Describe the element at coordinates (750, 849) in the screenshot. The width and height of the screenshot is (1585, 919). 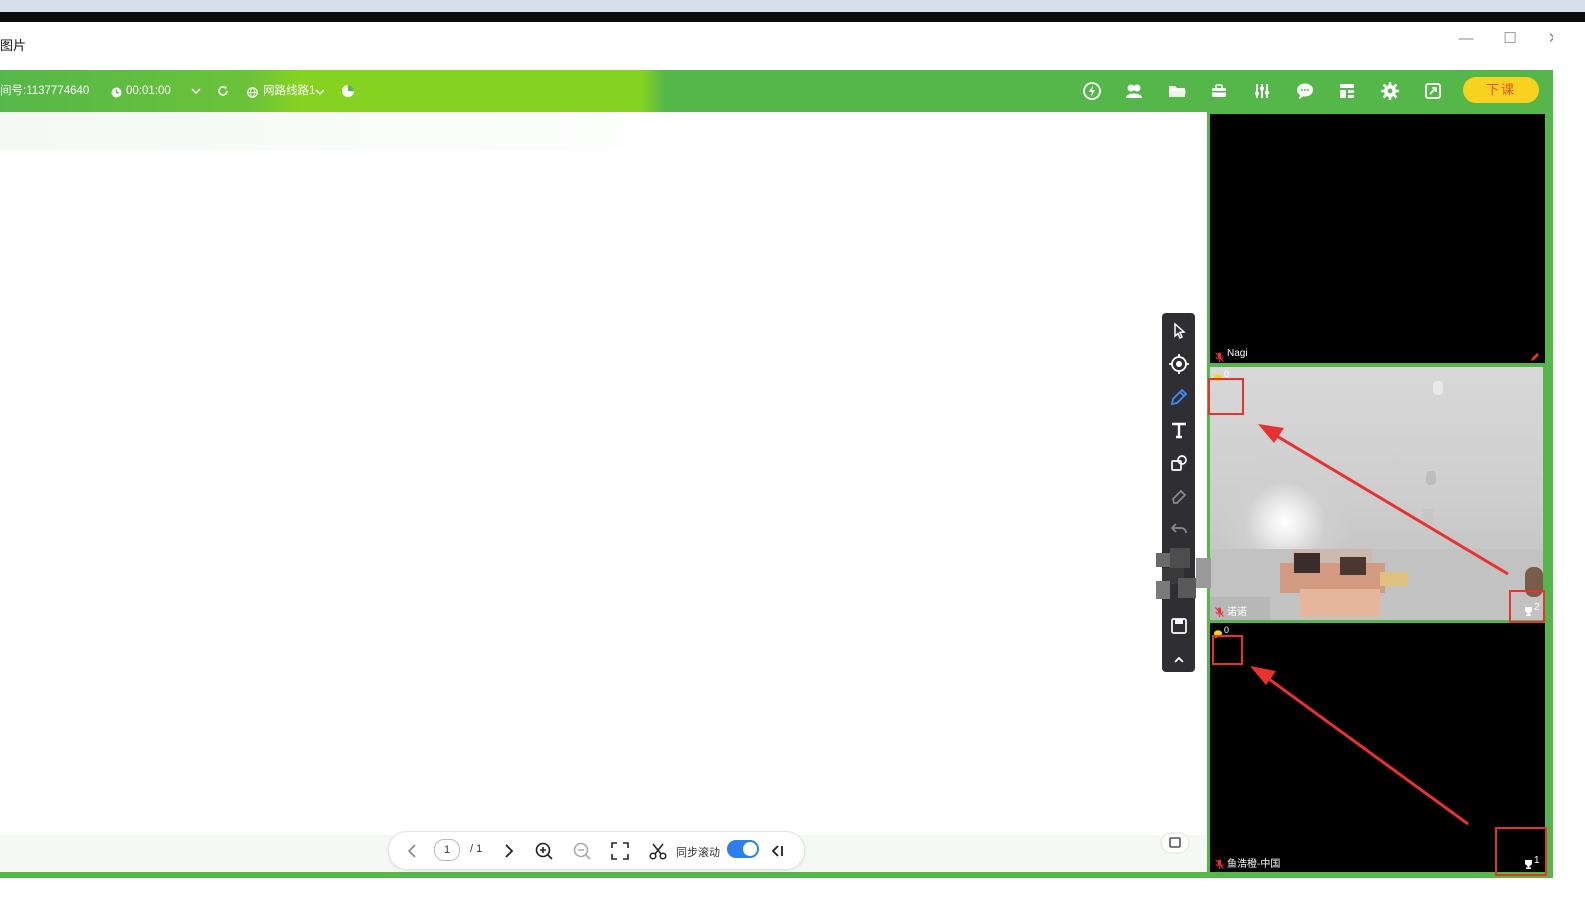
I see `toggle-knob` at that location.